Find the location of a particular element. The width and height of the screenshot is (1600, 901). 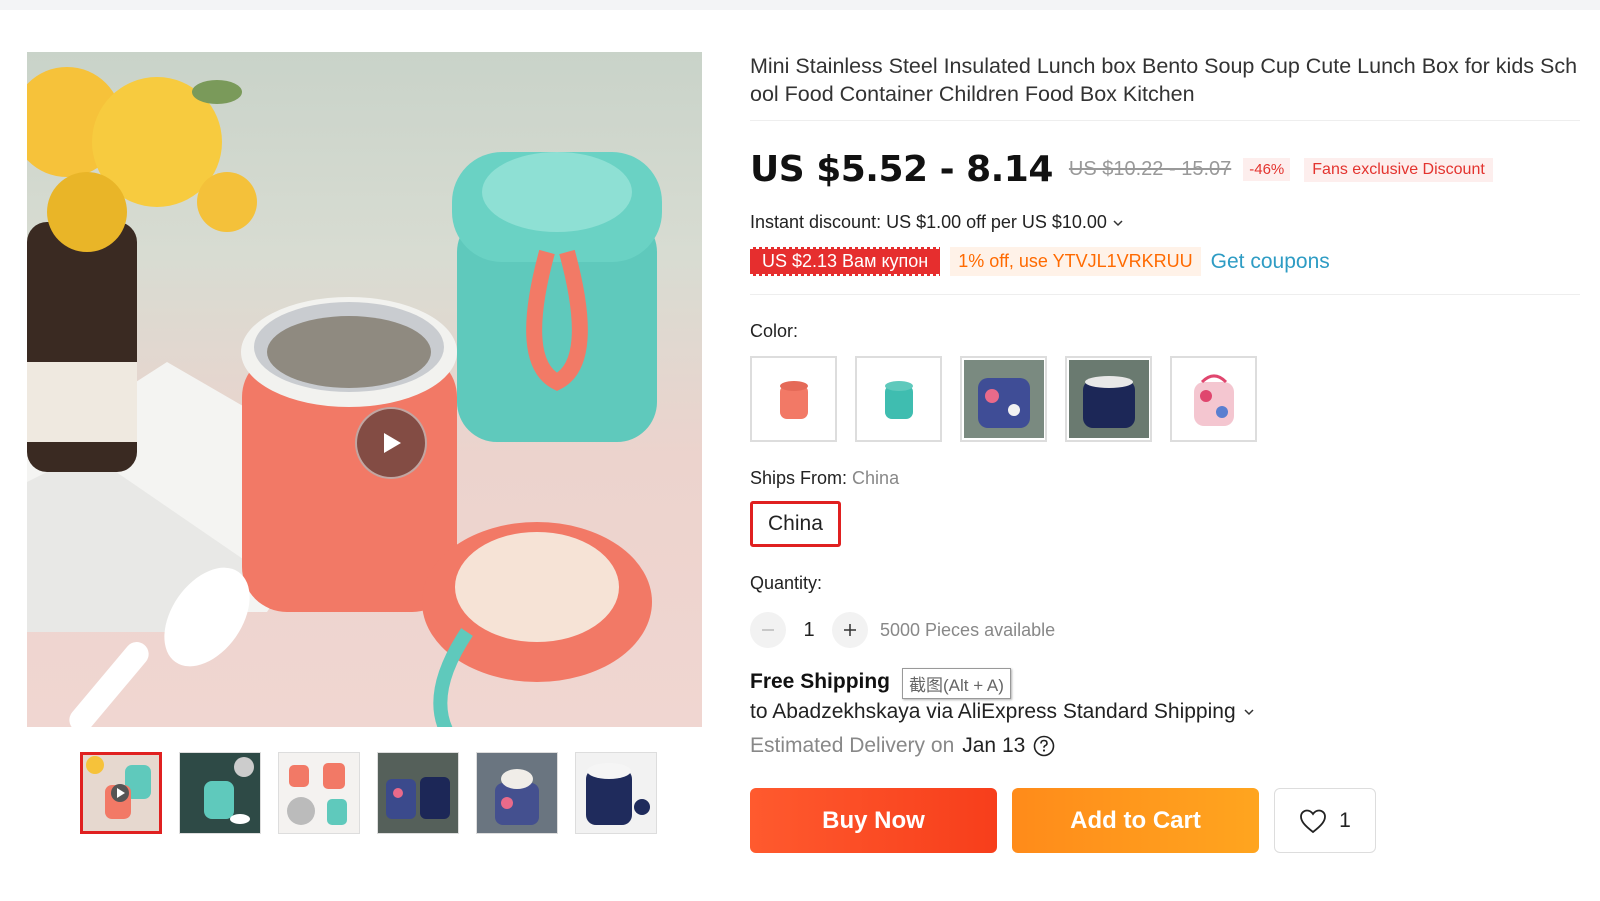

quantity-value: 1 is located at coordinates (809, 630).